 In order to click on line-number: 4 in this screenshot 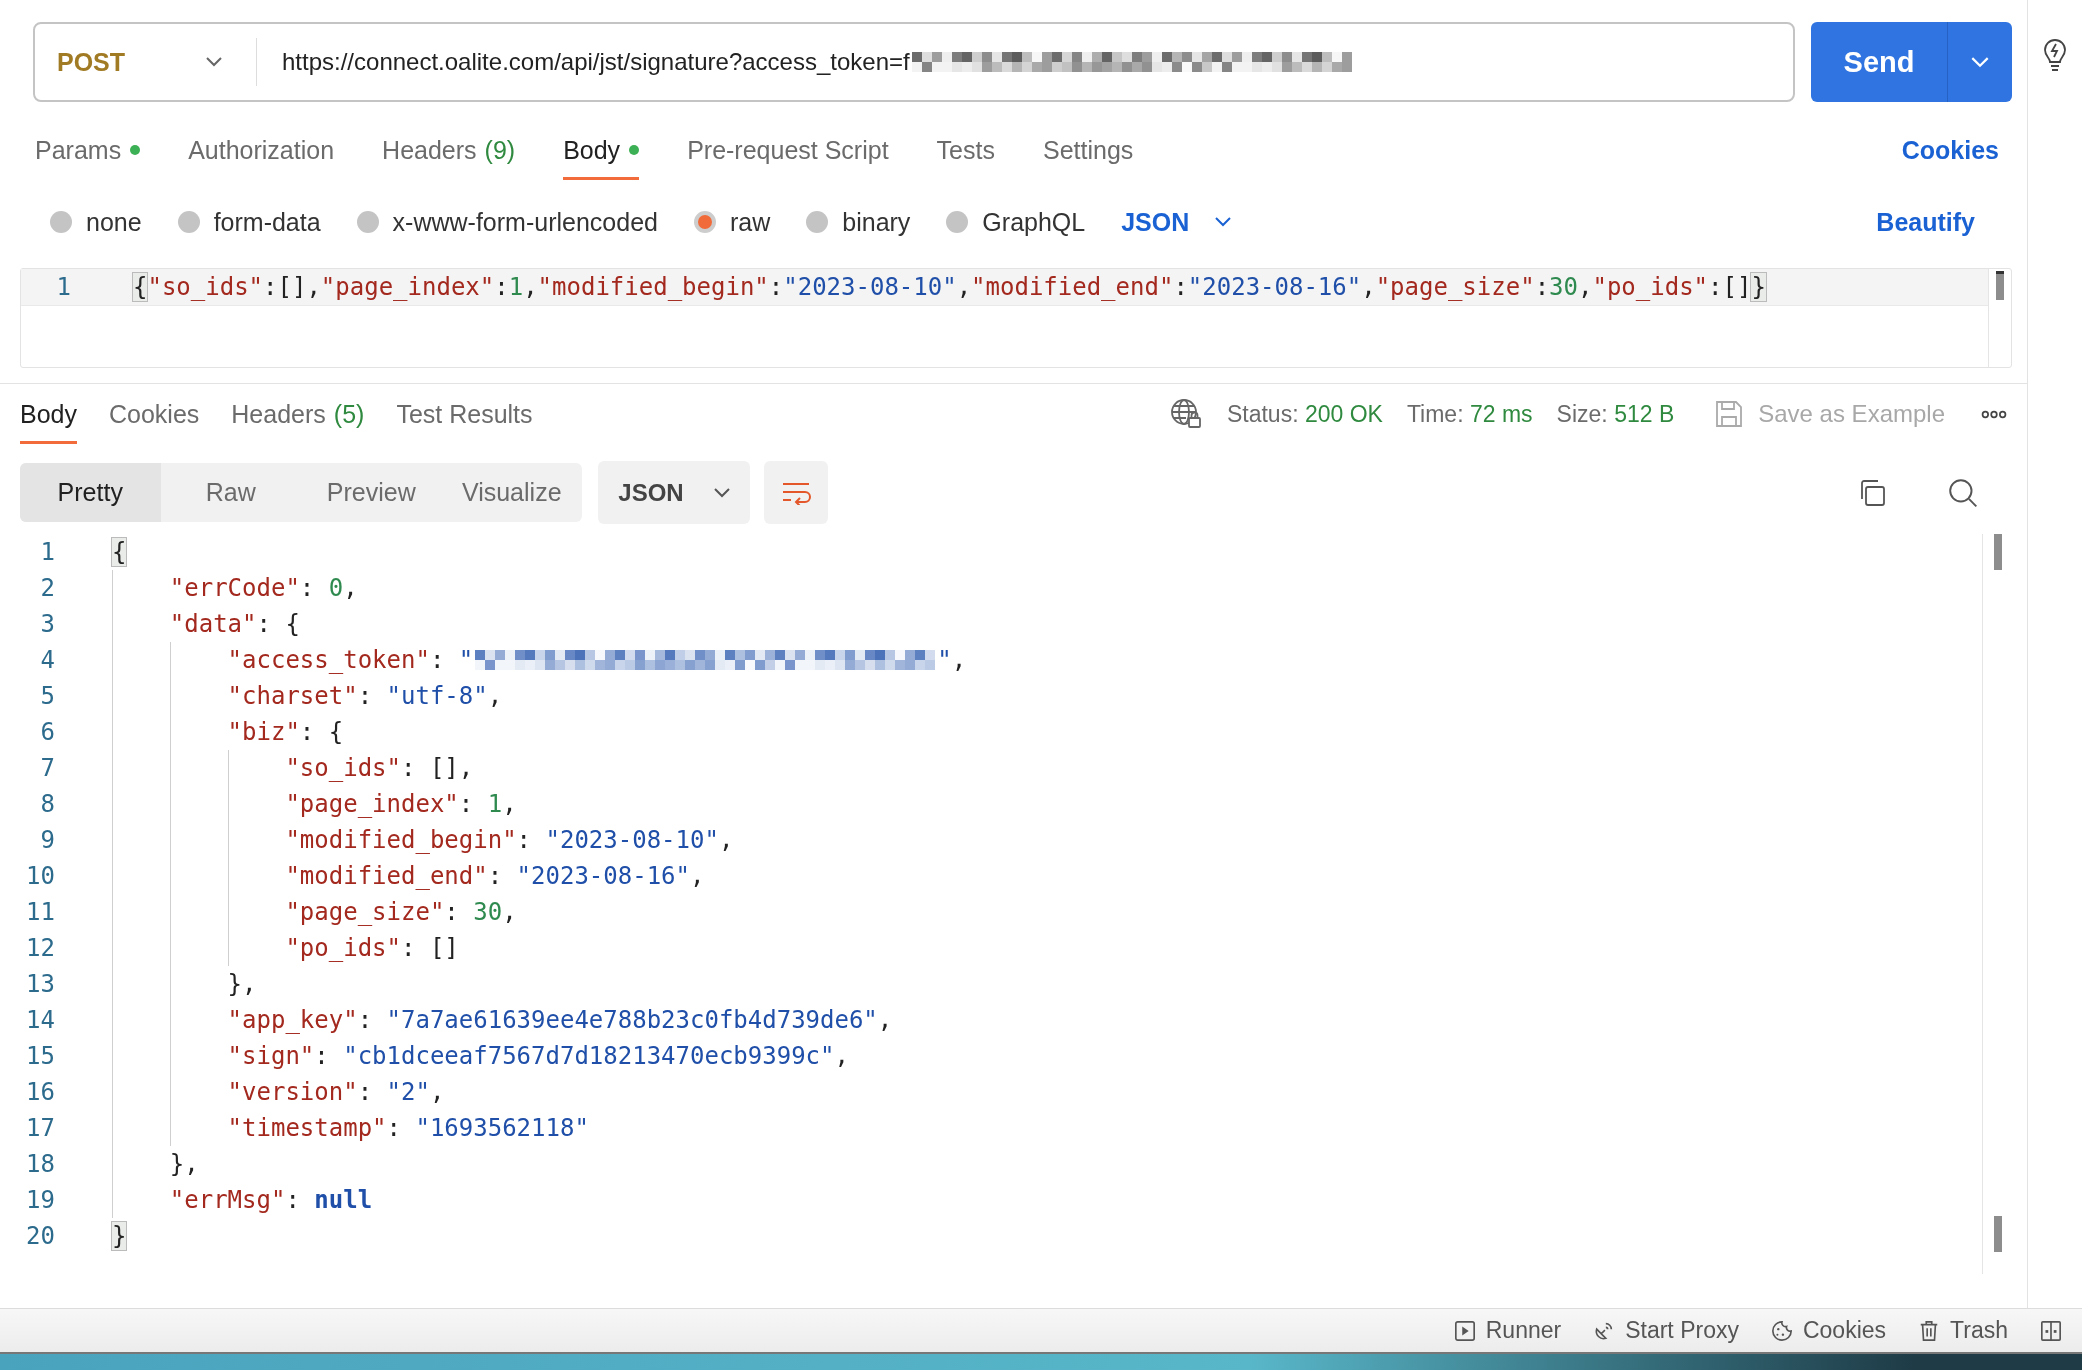, I will do `click(47, 660)`.